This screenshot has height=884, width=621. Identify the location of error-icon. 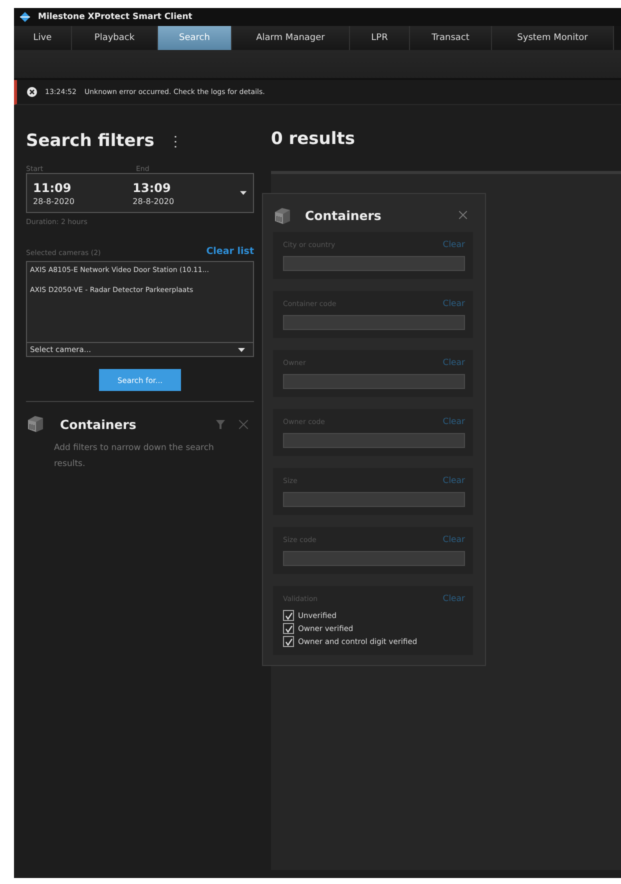
(32, 92).